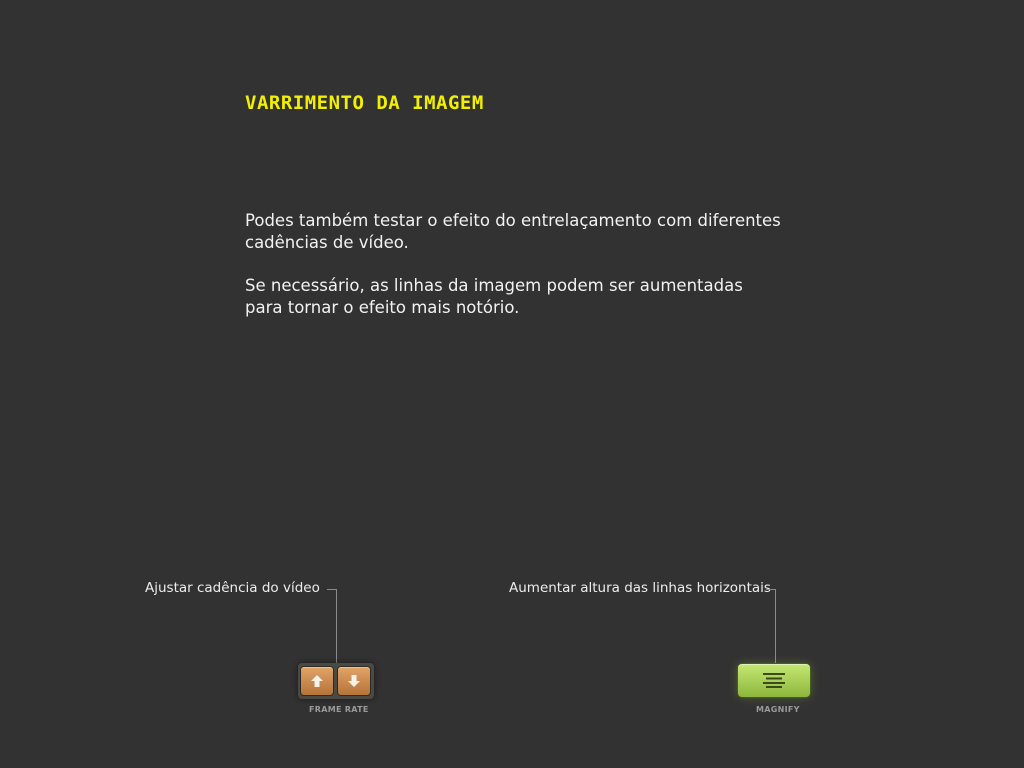  What do you see at coordinates (778, 709) in the screenshot?
I see `magnify-caption: MAGNIFY` at bounding box center [778, 709].